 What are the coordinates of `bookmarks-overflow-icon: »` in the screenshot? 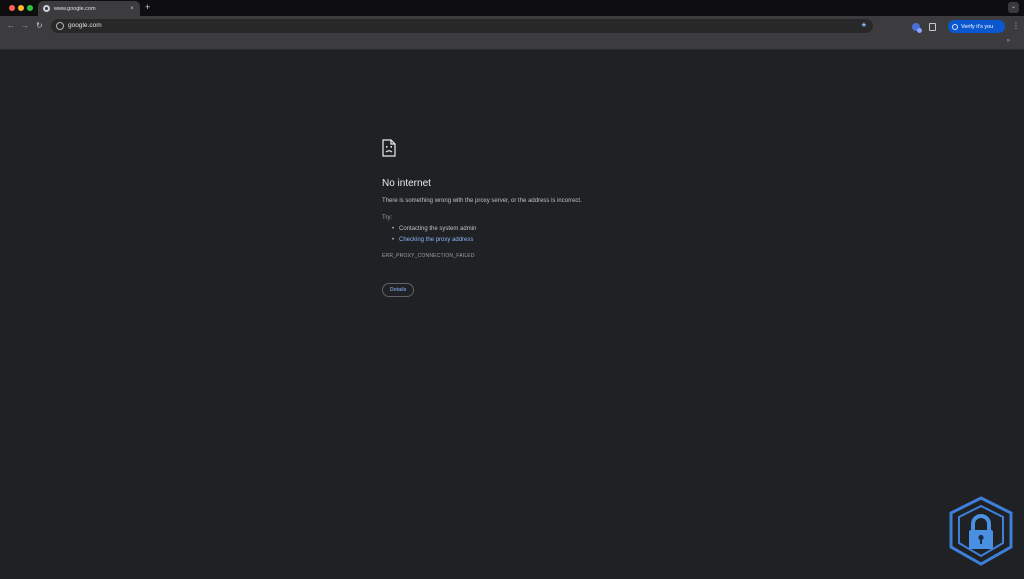 It's located at (1008, 41).